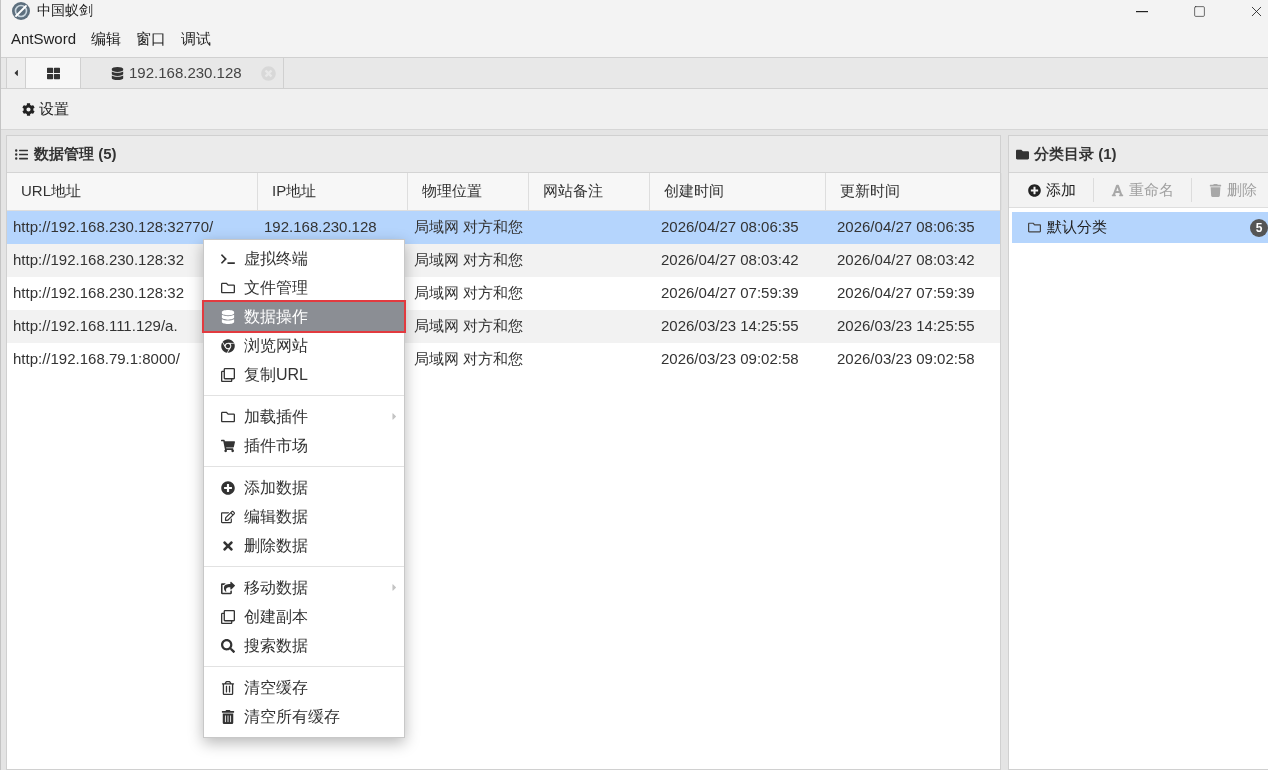 The height and width of the screenshot is (770, 1268). Describe the element at coordinates (1075, 153) in the screenshot. I see `panel-title: 分类目录 (1)` at that location.